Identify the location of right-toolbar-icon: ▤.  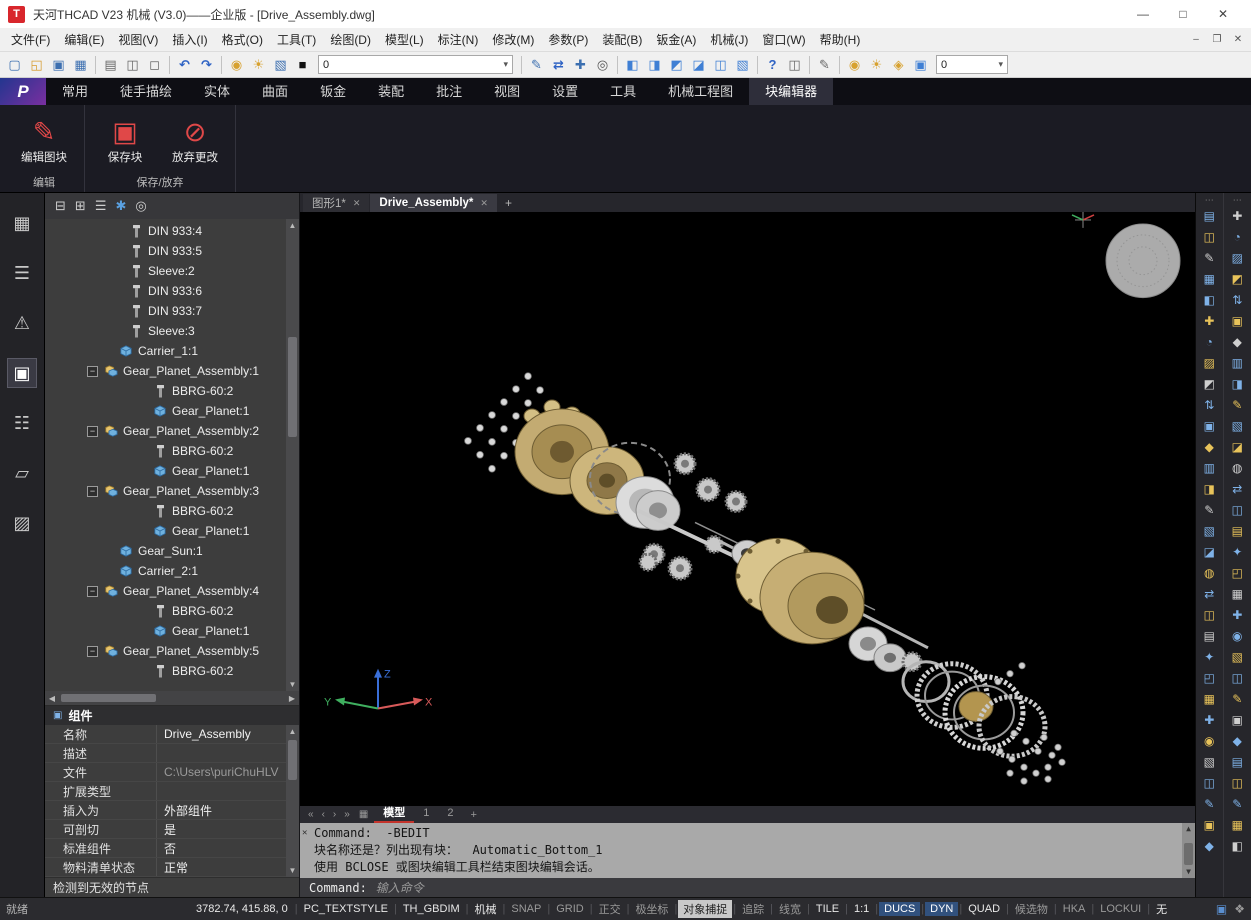
(1209, 635).